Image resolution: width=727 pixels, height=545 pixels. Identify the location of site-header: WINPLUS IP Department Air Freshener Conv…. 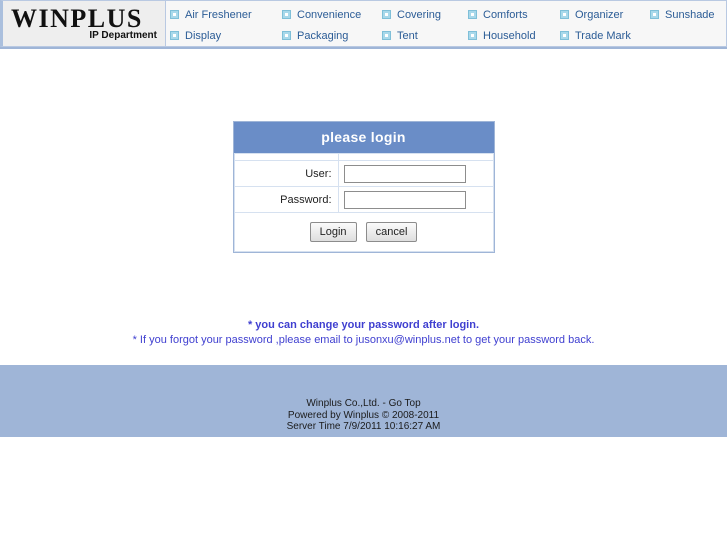
(363, 24).